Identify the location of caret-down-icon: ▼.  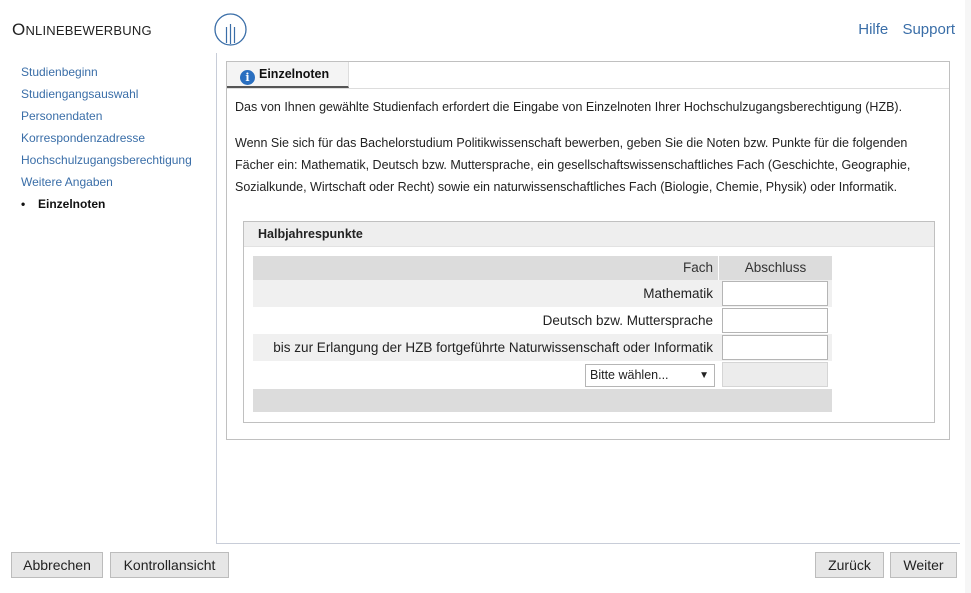
(704, 375).